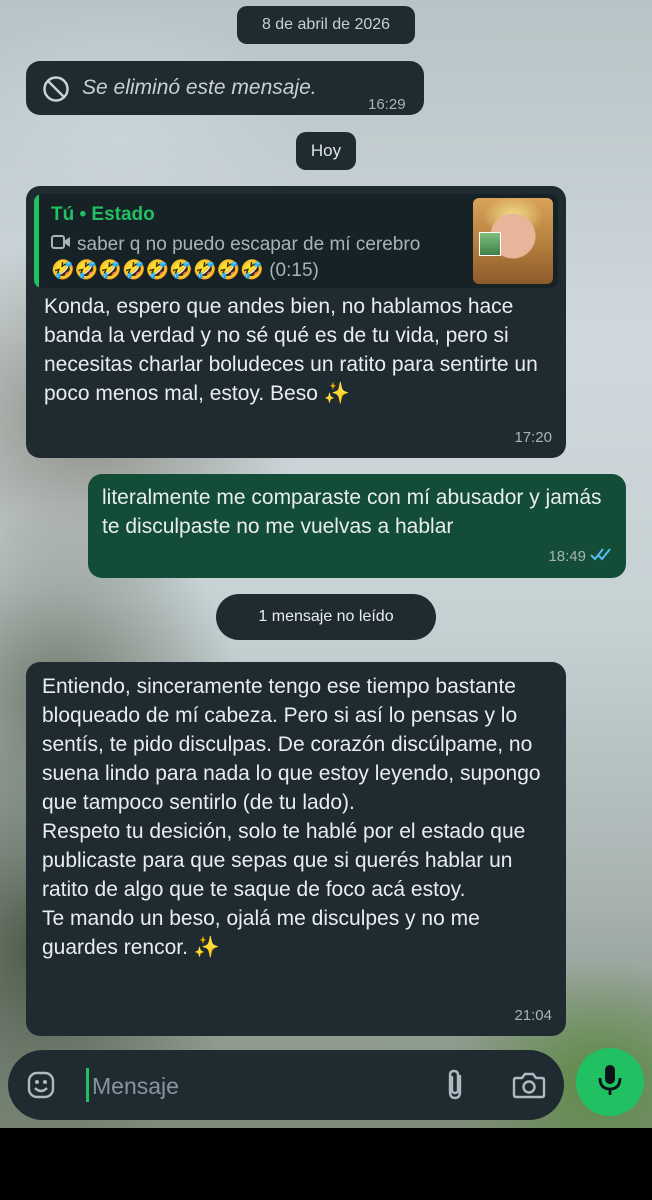 This screenshot has height=1200, width=652. Describe the element at coordinates (326, 151) in the screenshot. I see `today-separator: Hoy` at that location.